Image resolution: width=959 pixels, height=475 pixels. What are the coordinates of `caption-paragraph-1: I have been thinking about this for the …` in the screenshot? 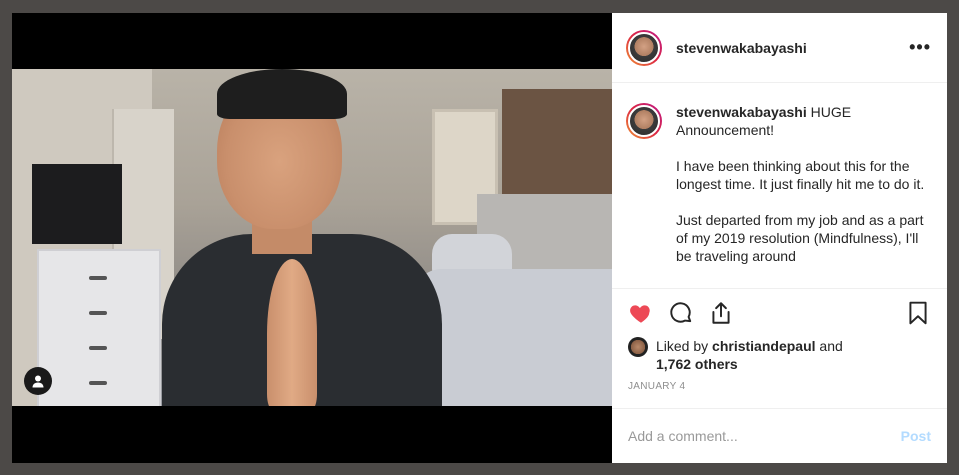 It's located at (800, 175).